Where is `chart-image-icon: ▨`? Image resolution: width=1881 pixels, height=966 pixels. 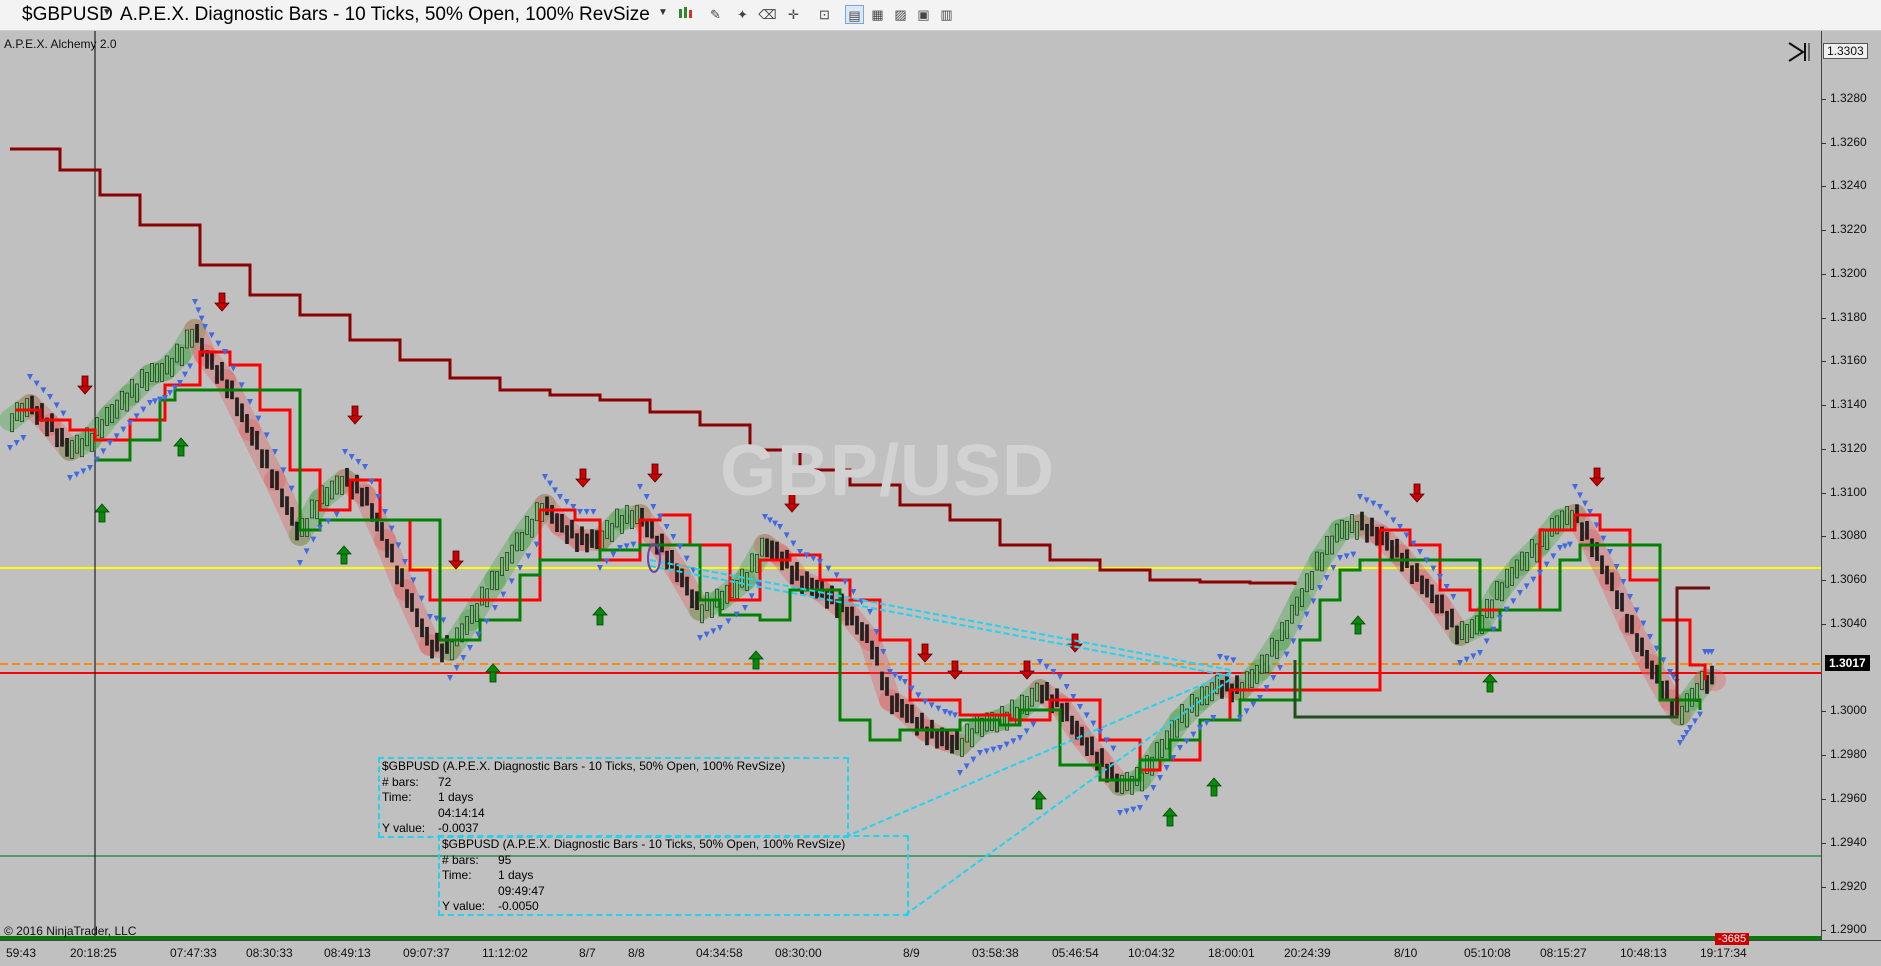 chart-image-icon: ▨ is located at coordinates (900, 14).